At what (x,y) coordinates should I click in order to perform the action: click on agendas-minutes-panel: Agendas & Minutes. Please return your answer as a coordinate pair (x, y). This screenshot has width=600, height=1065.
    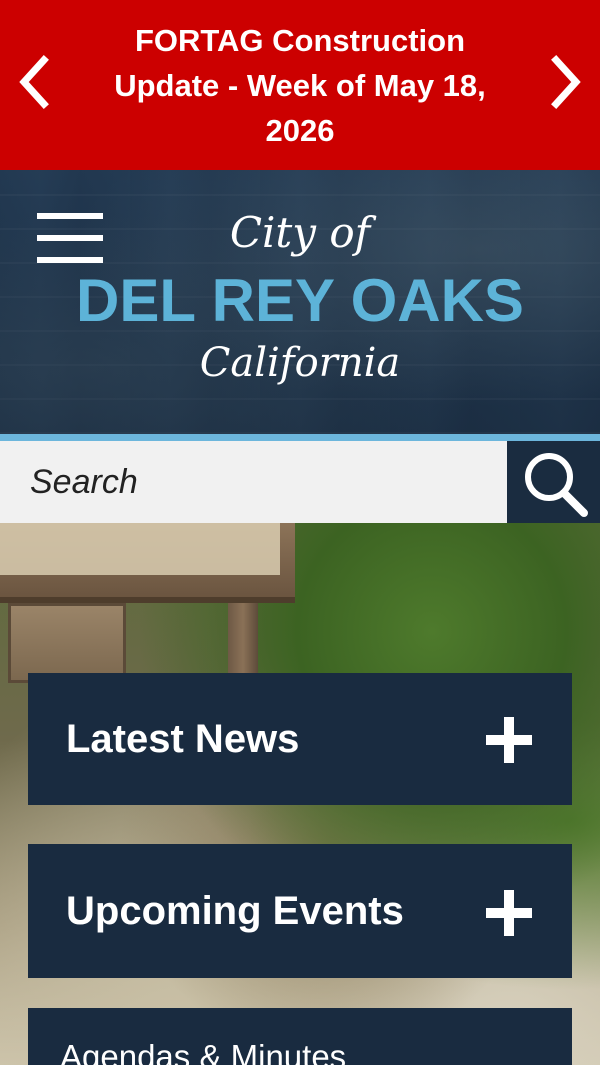
    Looking at the image, I should click on (300, 1036).